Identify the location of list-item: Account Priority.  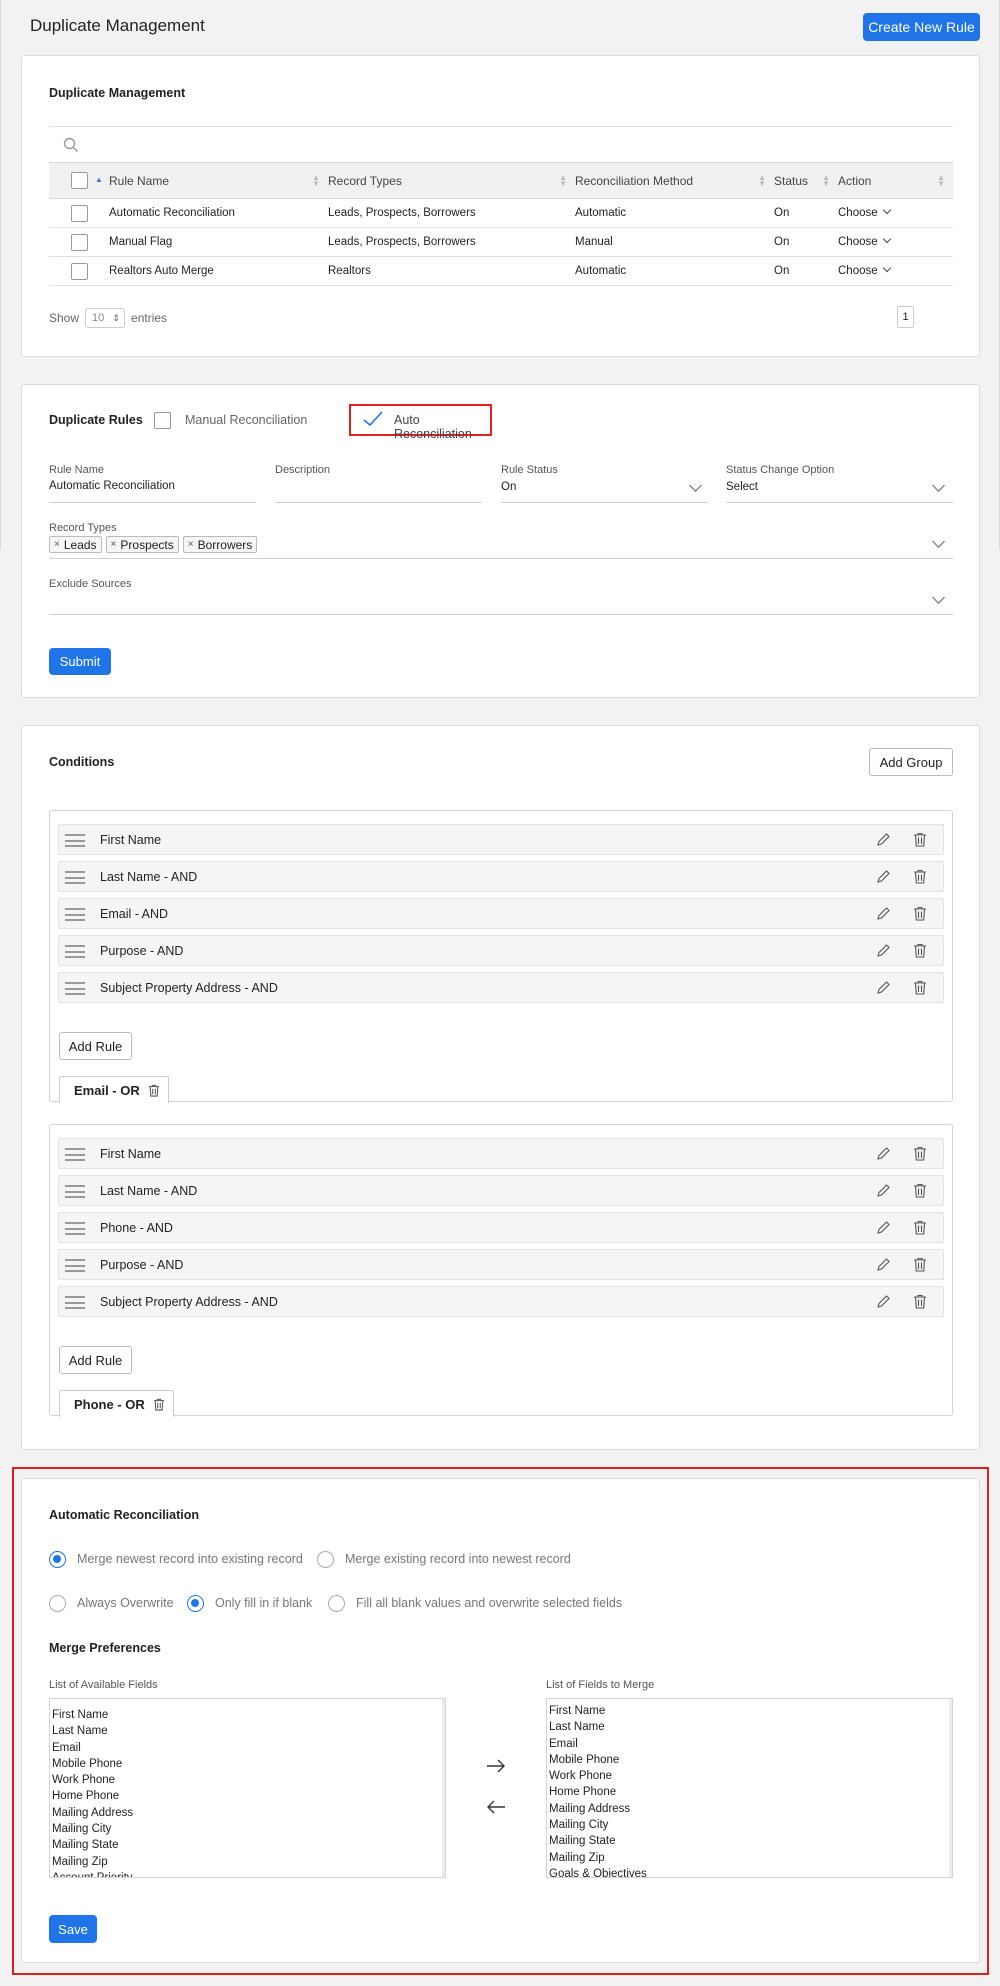
(247, 1873).